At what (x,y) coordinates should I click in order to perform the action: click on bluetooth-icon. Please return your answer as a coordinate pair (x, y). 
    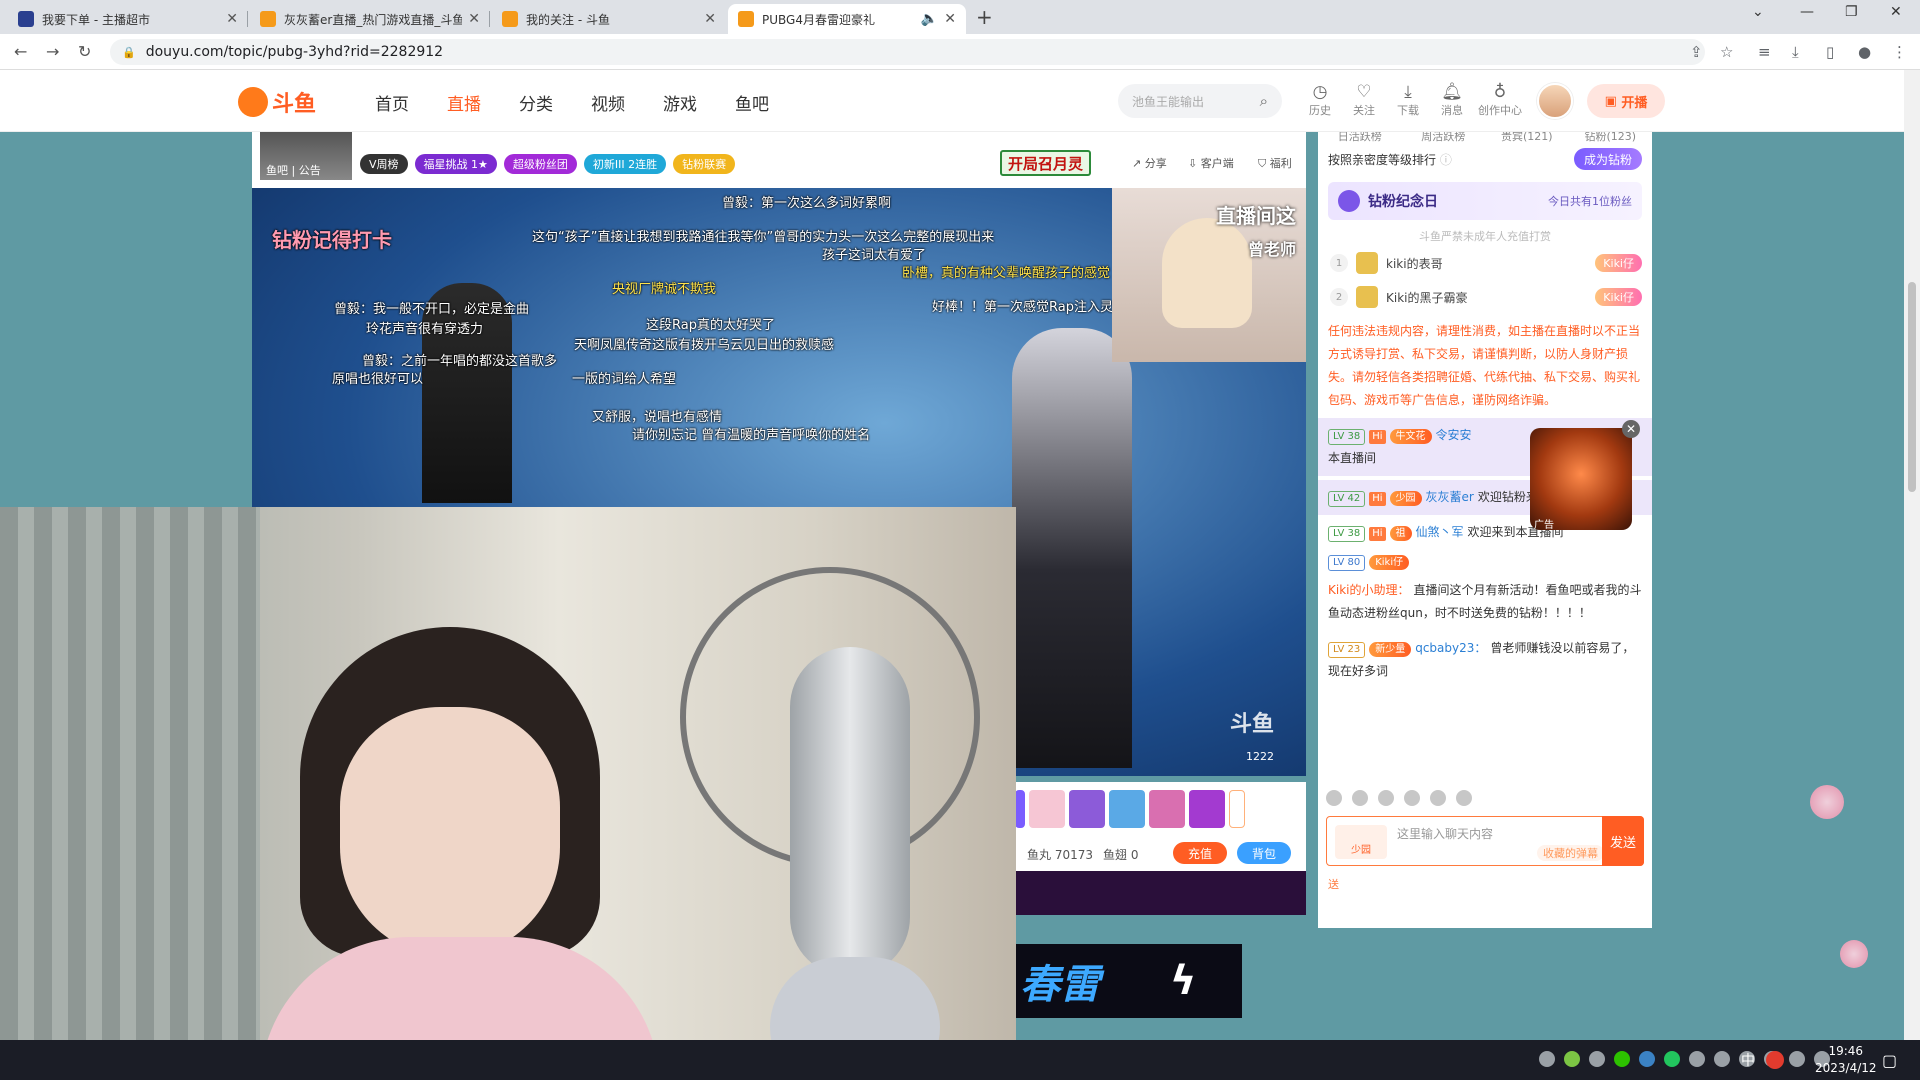
    Looking at the image, I should click on (1722, 1059).